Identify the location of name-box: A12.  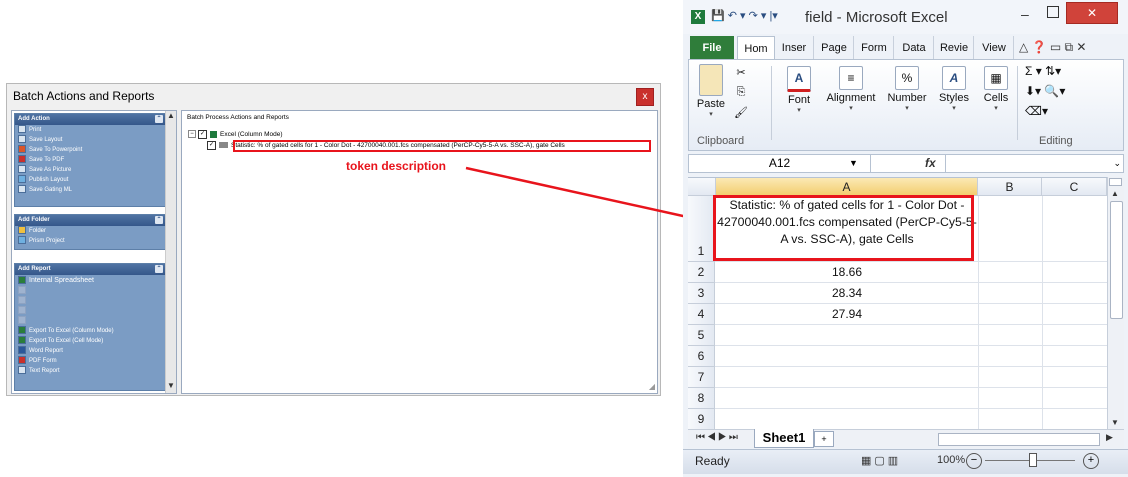
(780, 163).